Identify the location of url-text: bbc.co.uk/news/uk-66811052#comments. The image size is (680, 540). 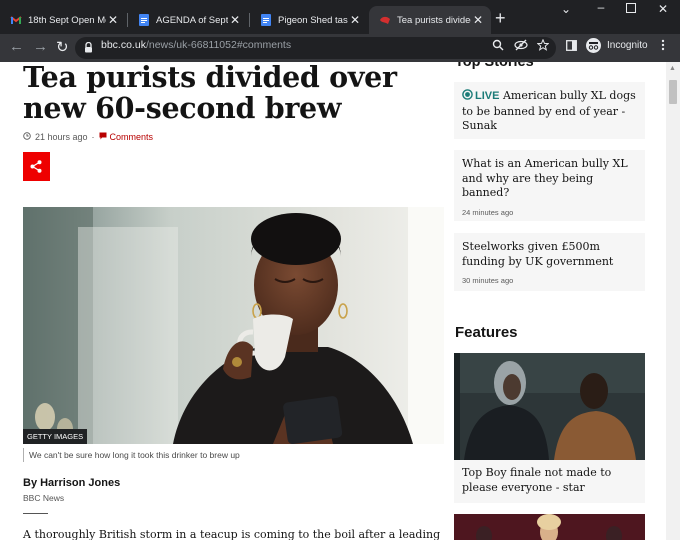
(196, 45).